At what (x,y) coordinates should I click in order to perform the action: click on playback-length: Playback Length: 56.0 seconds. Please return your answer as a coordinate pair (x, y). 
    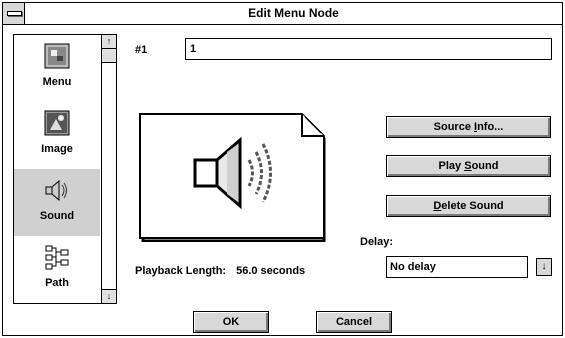
    Looking at the image, I should click on (220, 271).